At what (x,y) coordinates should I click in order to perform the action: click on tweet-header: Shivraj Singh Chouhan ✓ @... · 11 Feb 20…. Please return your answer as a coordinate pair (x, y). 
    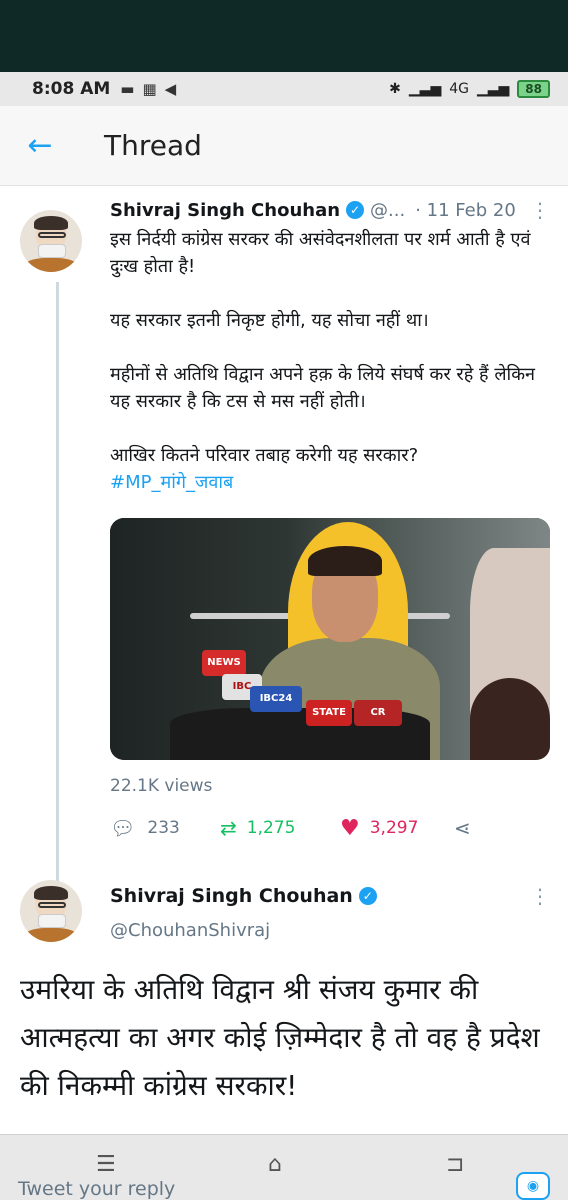
    Looking at the image, I should click on (330, 210).